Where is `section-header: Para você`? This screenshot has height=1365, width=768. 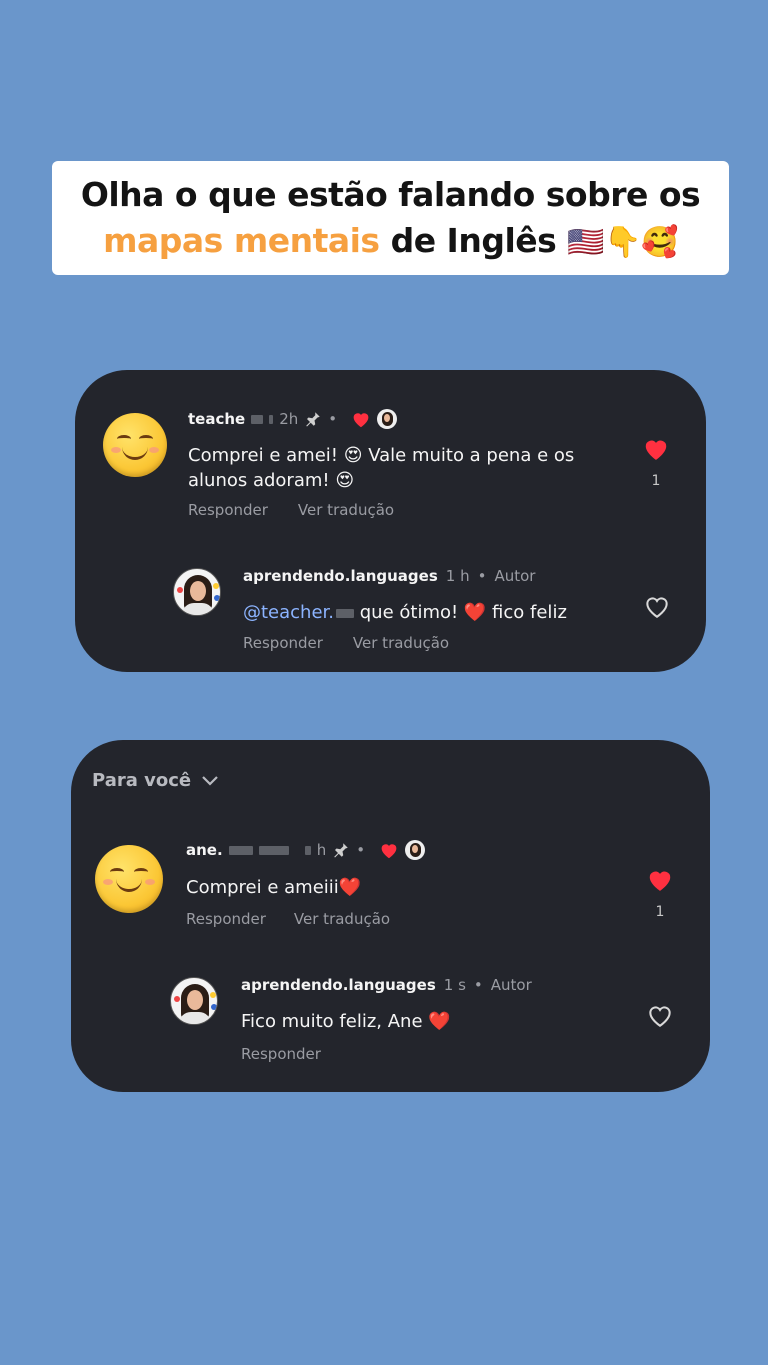 section-header: Para você is located at coordinates (155, 780).